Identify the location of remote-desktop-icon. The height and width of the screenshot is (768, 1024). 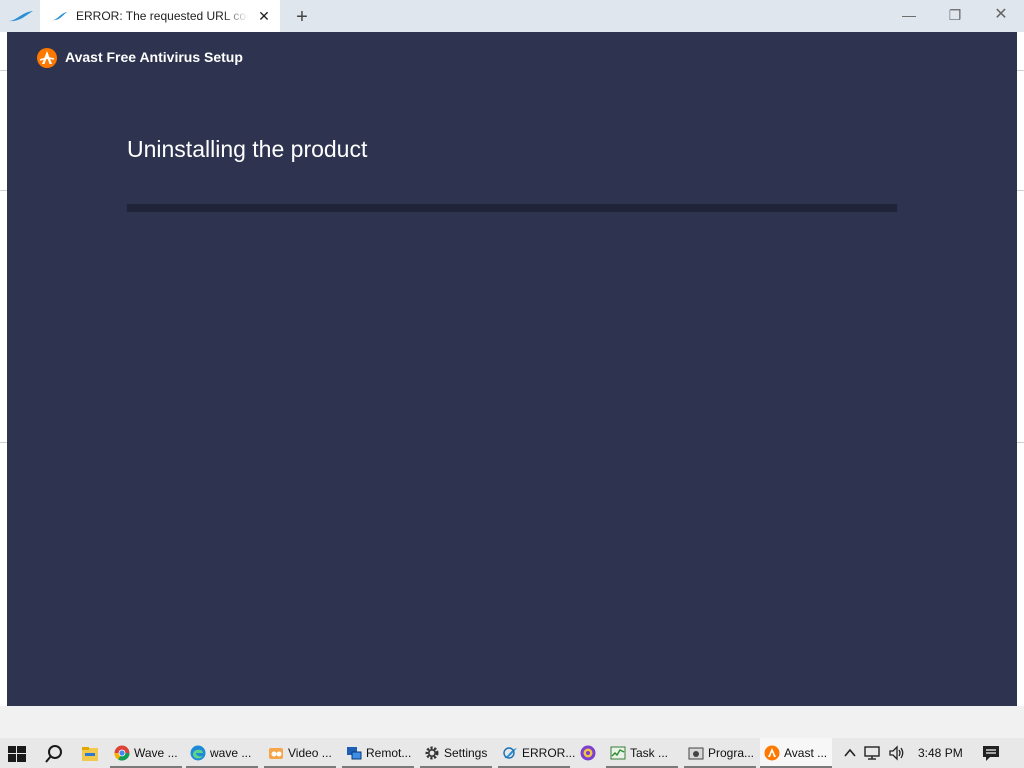
(354, 753).